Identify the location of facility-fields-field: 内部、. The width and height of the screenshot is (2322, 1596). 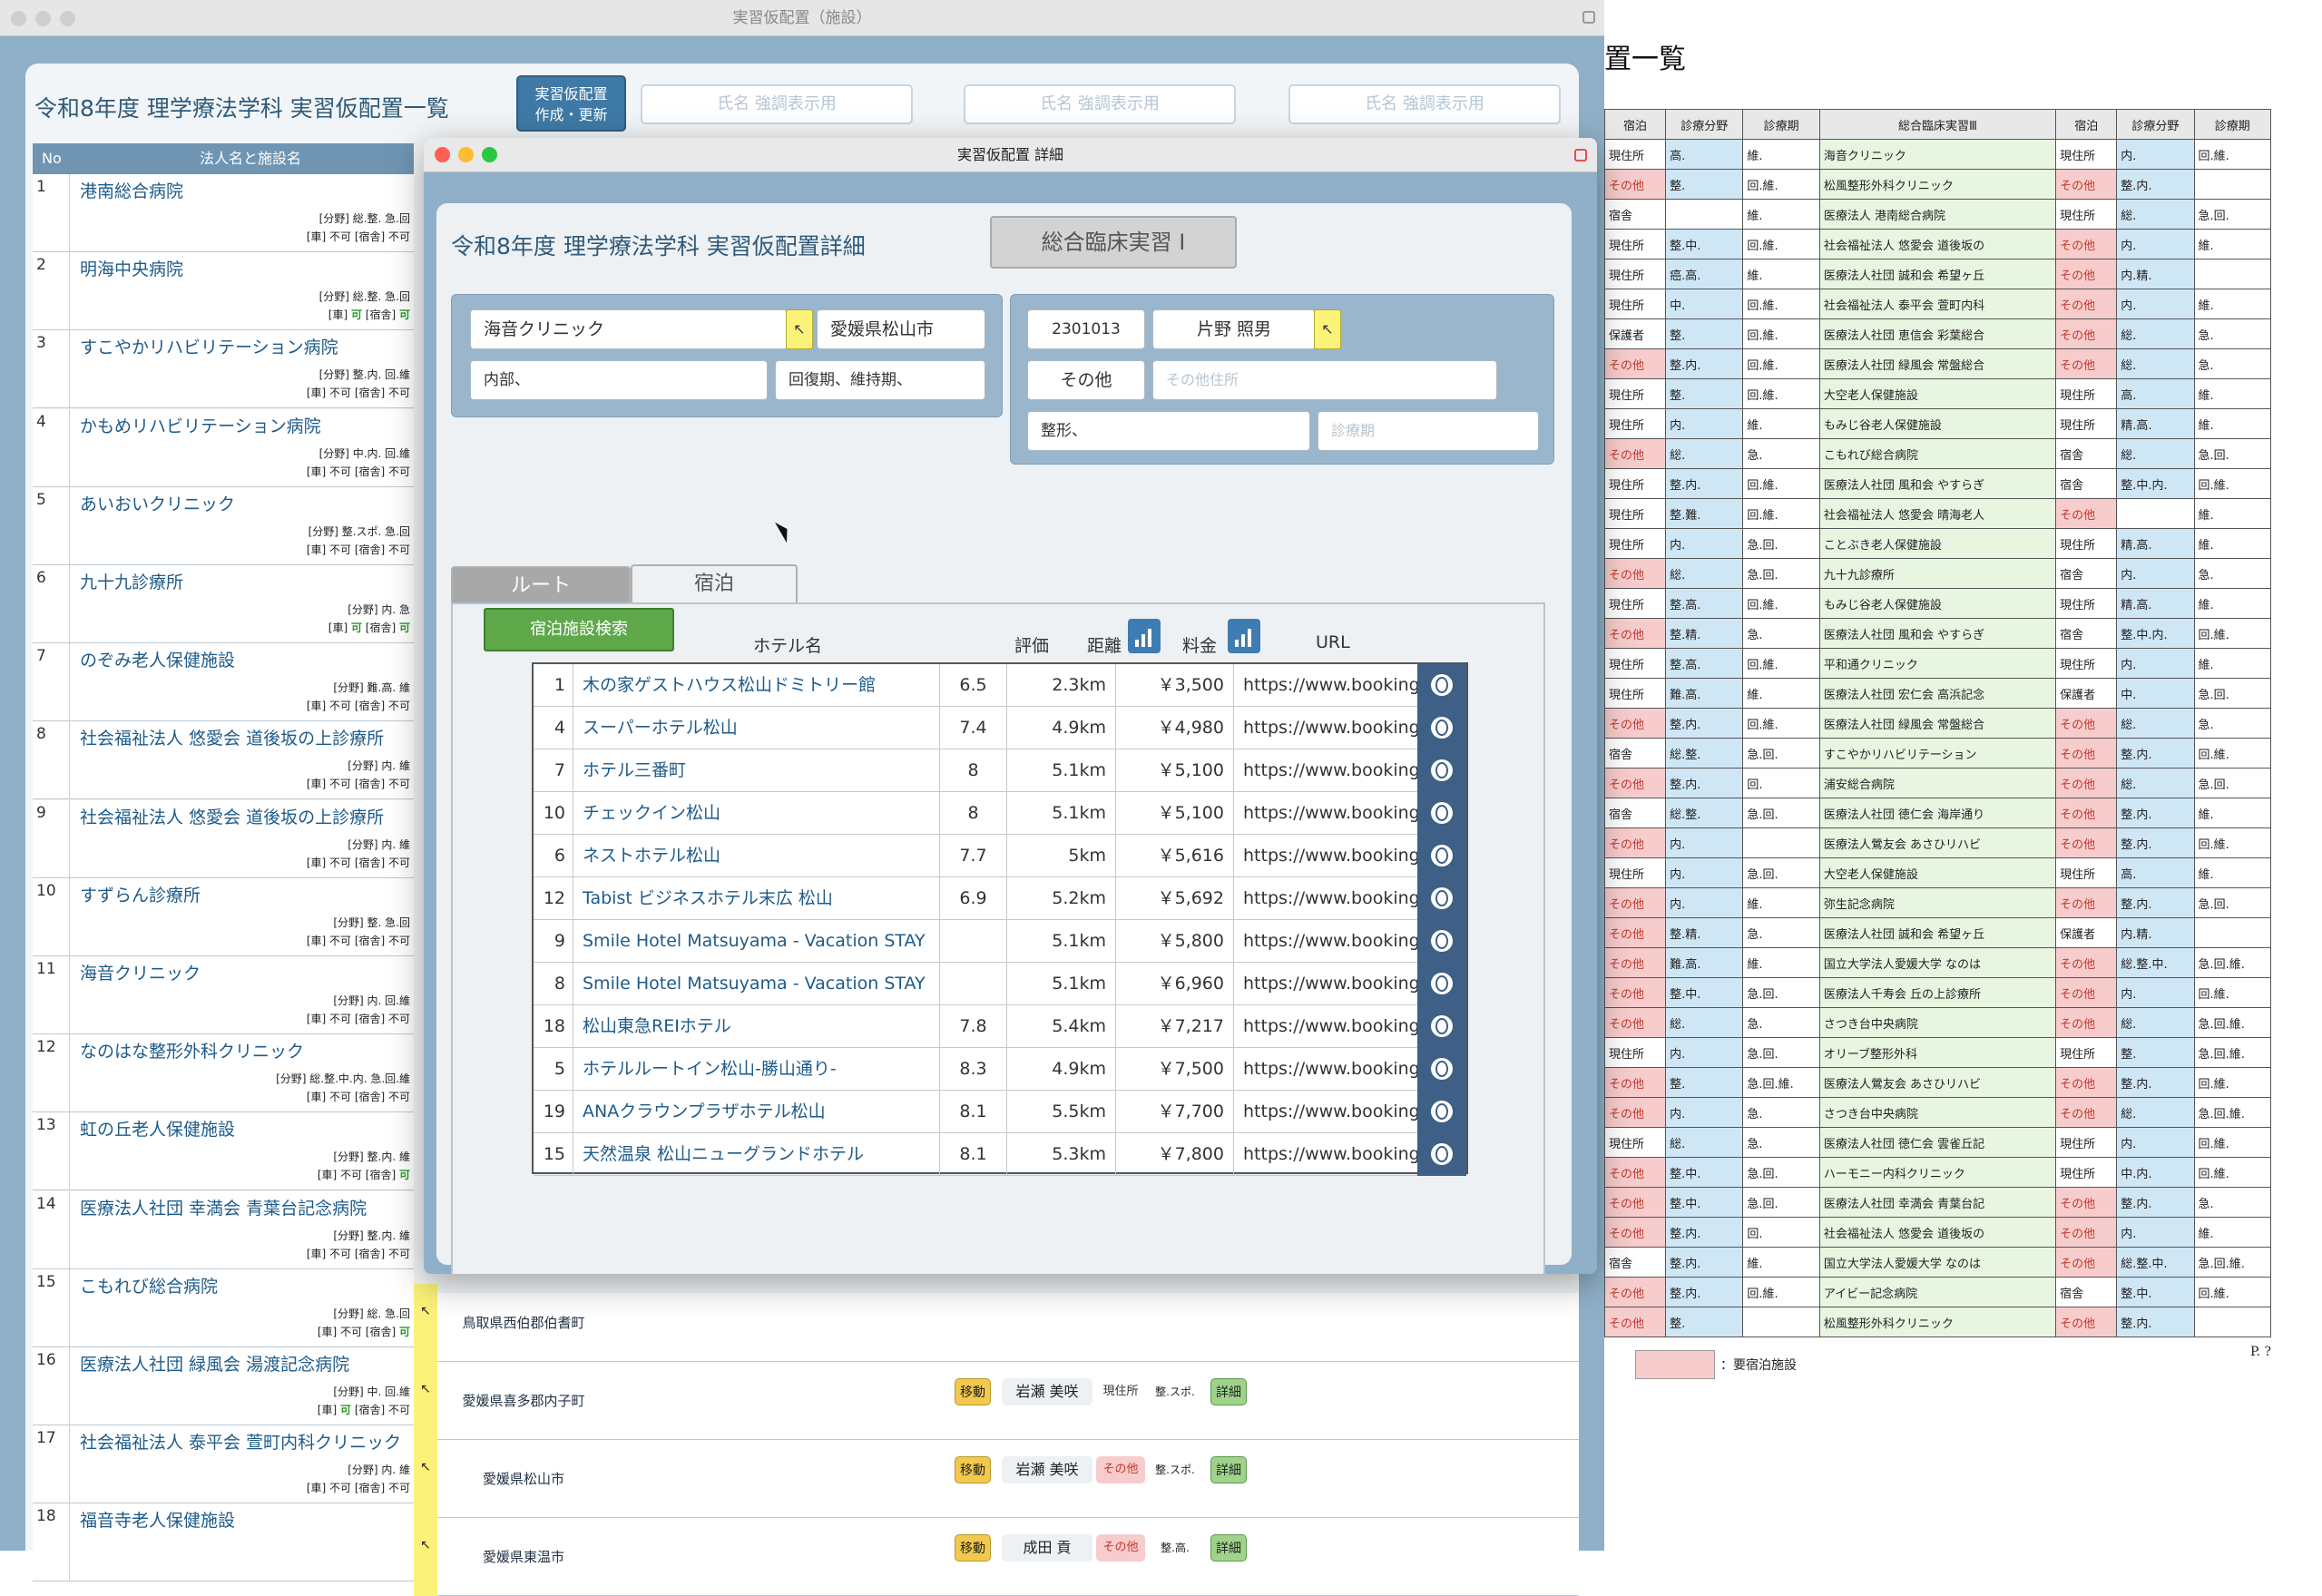
(619, 380).